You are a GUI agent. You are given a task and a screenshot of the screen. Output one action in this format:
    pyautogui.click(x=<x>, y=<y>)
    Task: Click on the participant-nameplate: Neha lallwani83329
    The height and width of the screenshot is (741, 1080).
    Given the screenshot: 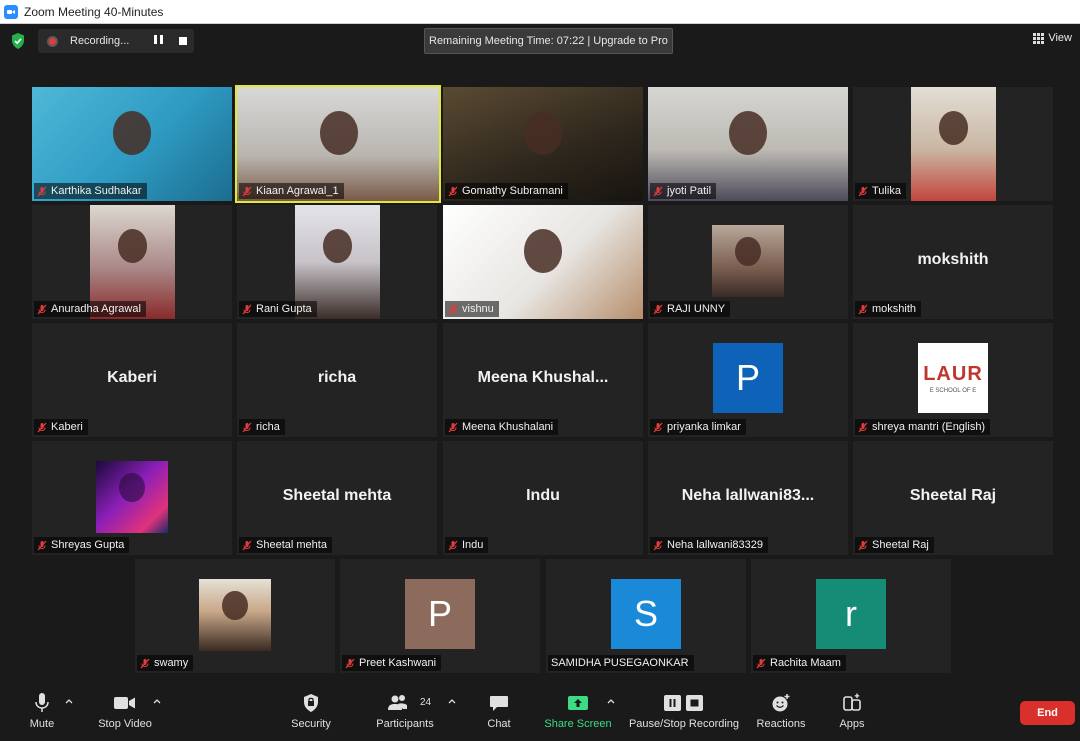 What is the action you would take?
    pyautogui.click(x=709, y=545)
    